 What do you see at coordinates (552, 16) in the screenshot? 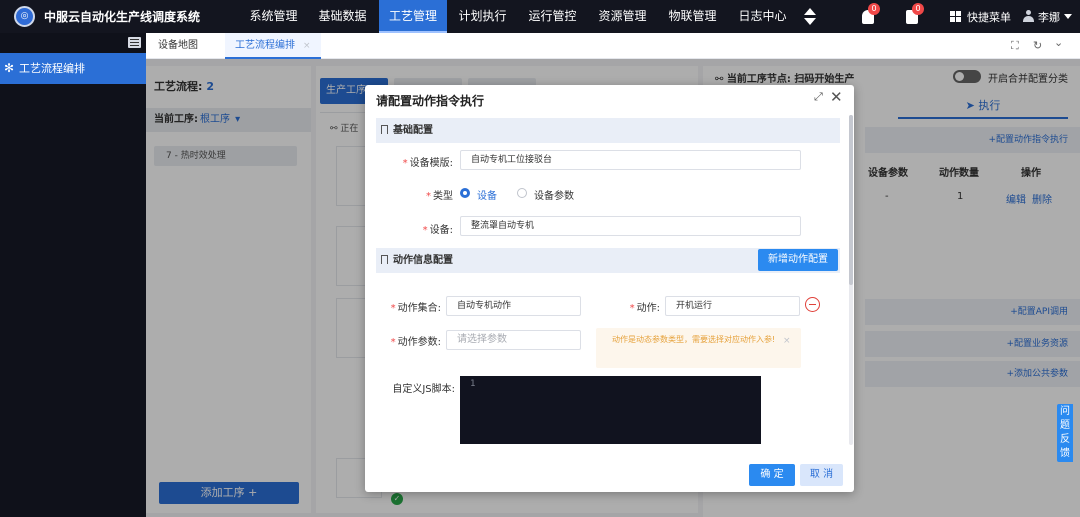
I see `nav-operation-control: 运行管控` at bounding box center [552, 16].